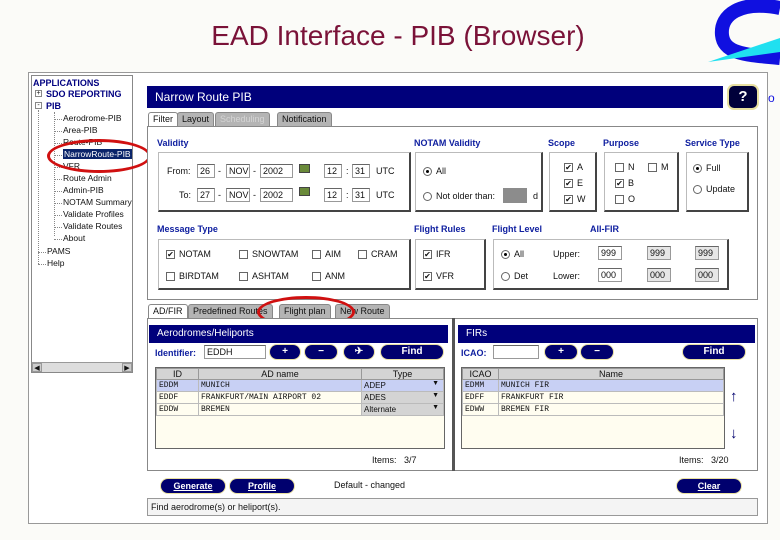 The image size is (780, 540). I want to click on ifr-checkbox: ✔ IFR, so click(437, 254).